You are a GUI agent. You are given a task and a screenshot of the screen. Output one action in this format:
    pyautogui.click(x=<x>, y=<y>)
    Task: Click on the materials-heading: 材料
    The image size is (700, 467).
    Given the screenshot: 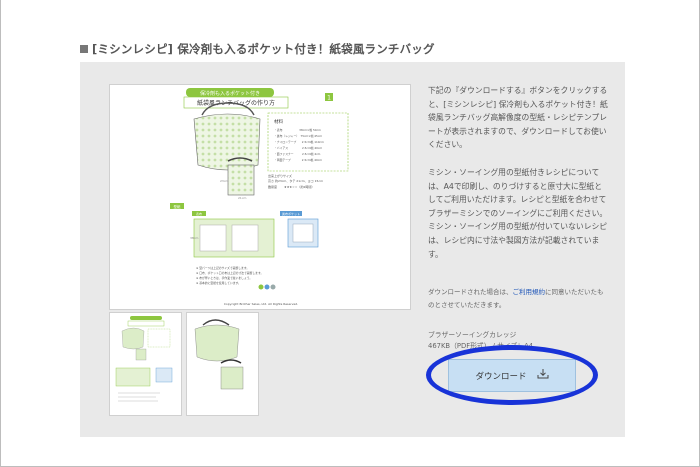 What is the action you would take?
    pyautogui.click(x=278, y=121)
    